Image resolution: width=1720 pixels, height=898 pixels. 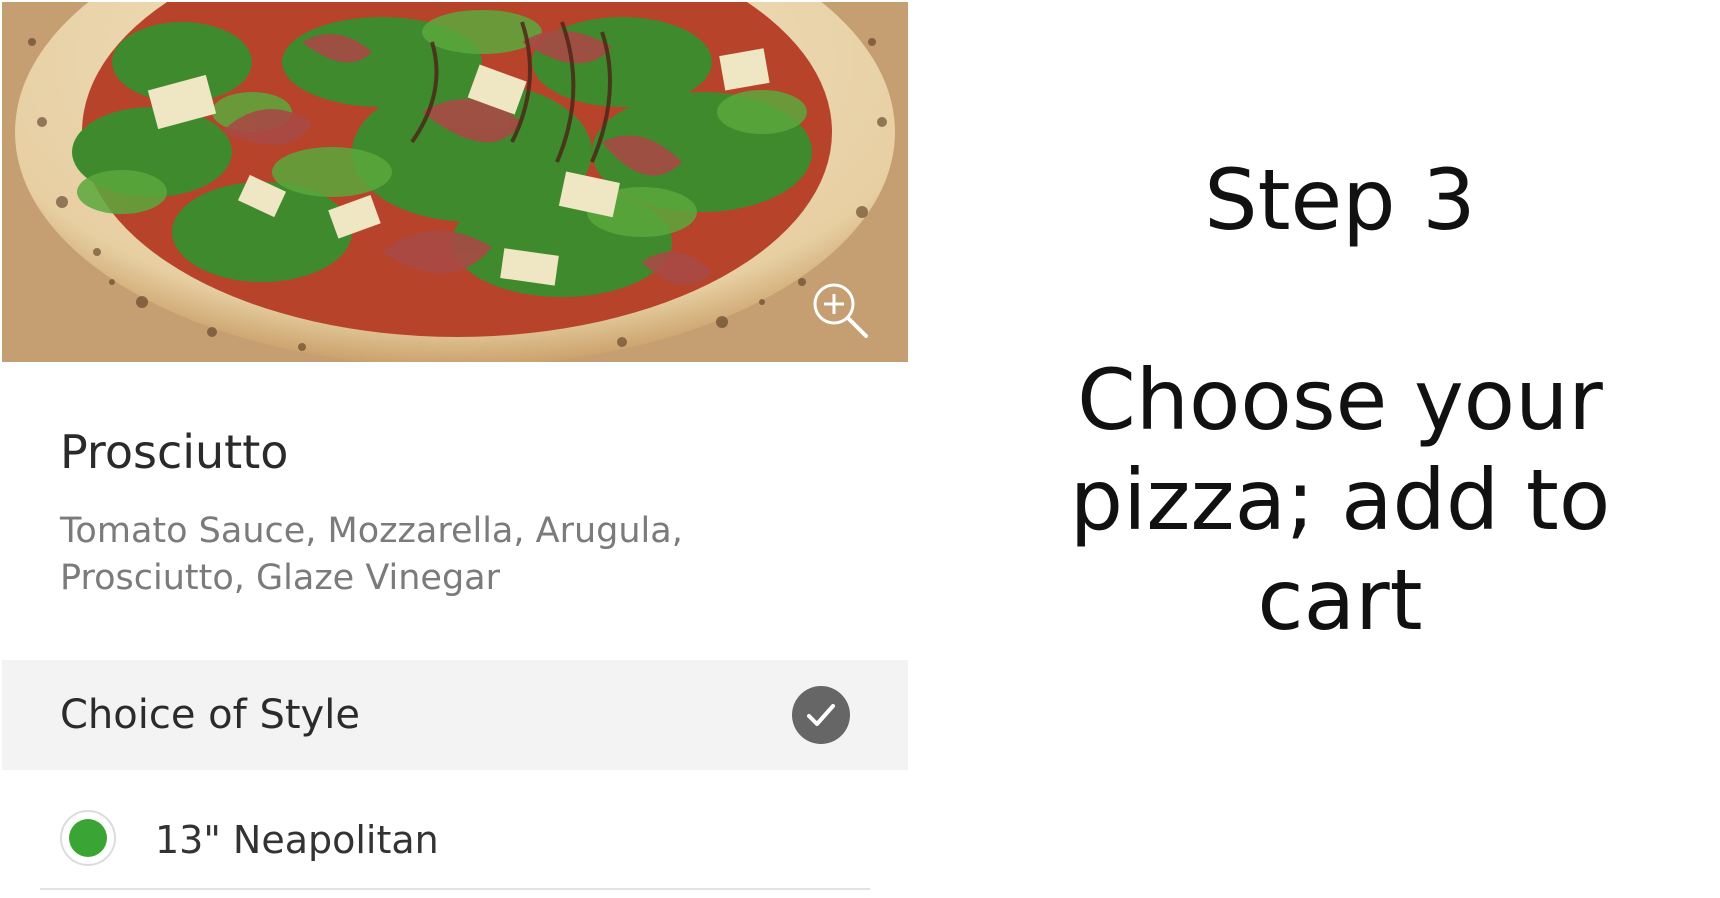 What do you see at coordinates (455, 840) in the screenshot?
I see `style-option-neapolitan: 13" Neapolitan` at bounding box center [455, 840].